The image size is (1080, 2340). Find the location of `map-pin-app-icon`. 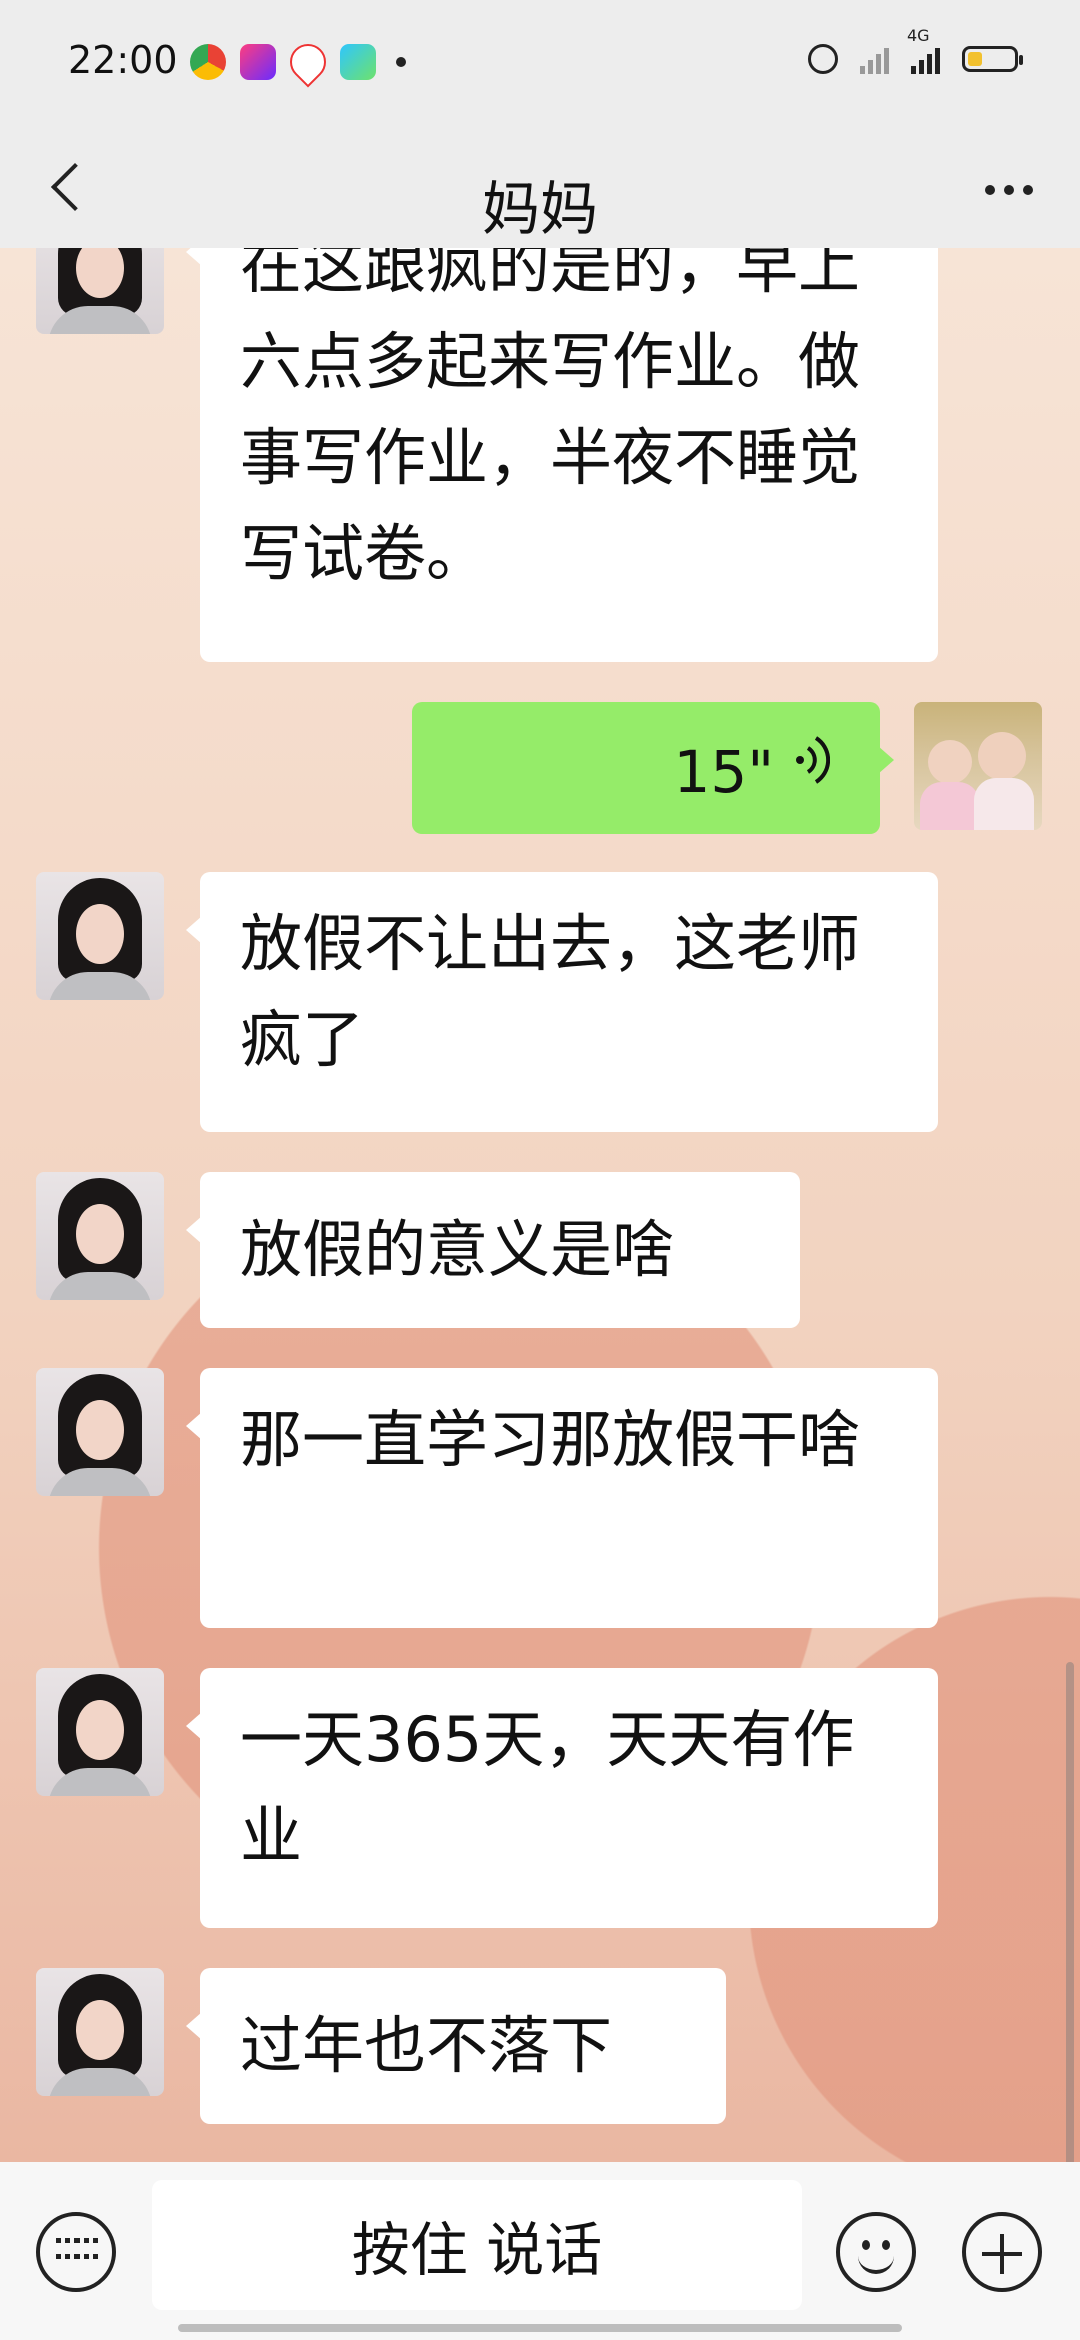

map-pin-app-icon is located at coordinates (308, 62).